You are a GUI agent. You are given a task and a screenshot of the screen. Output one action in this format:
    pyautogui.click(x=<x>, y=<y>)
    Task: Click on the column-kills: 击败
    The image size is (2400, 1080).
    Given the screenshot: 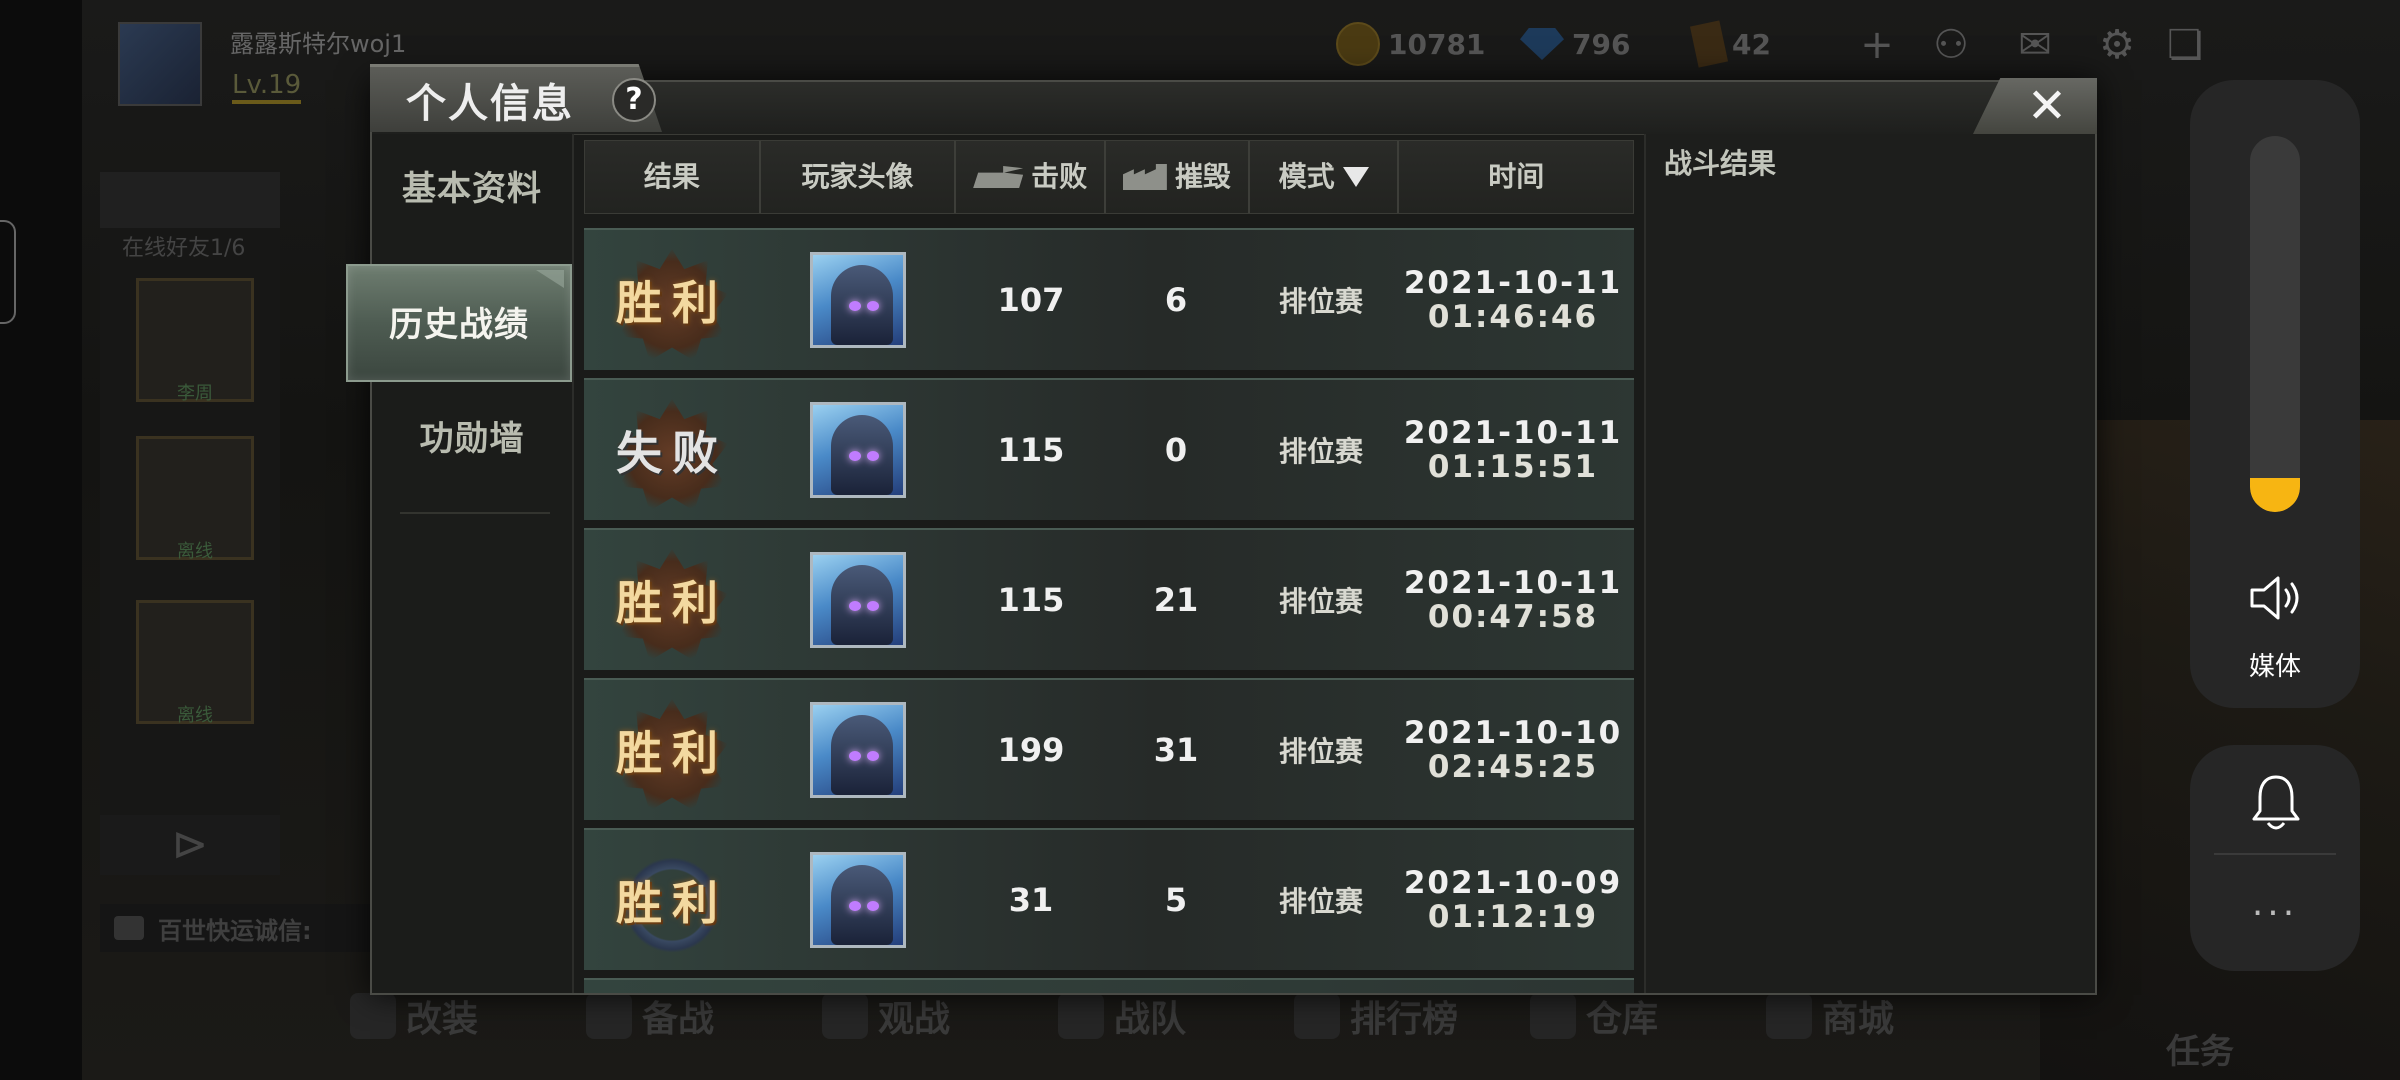 What is the action you would take?
    pyautogui.click(x=1031, y=177)
    